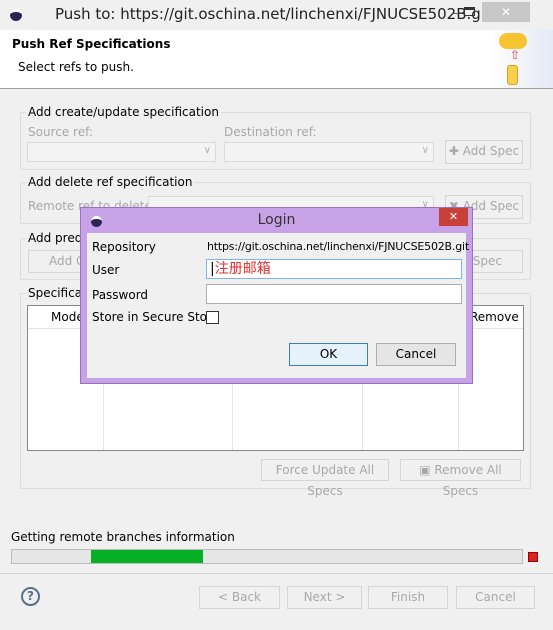 The width and height of the screenshot is (553, 630). What do you see at coordinates (495, 597) in the screenshot?
I see `cancel-button: Cancel` at bounding box center [495, 597].